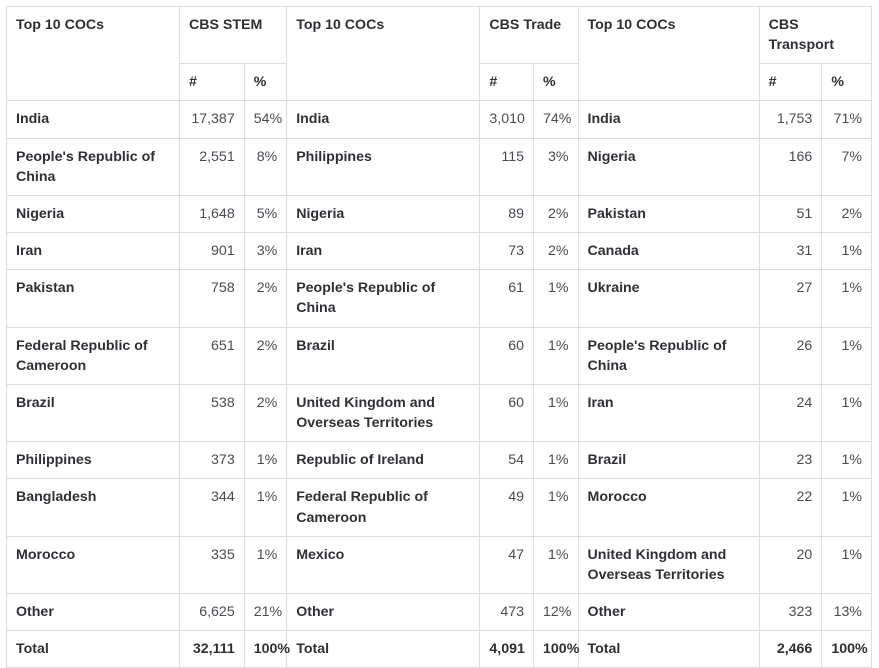 This screenshot has width=879, height=668. I want to click on table-row: India 17,387 54% India 3,010 74% India 1,753 71%, so click(439, 119).